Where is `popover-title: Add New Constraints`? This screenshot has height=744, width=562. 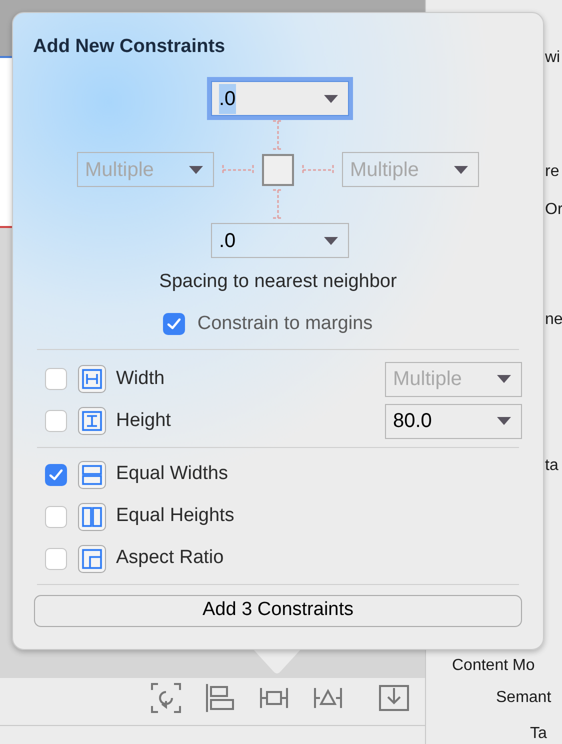 popover-title: Add New Constraints is located at coordinates (129, 47).